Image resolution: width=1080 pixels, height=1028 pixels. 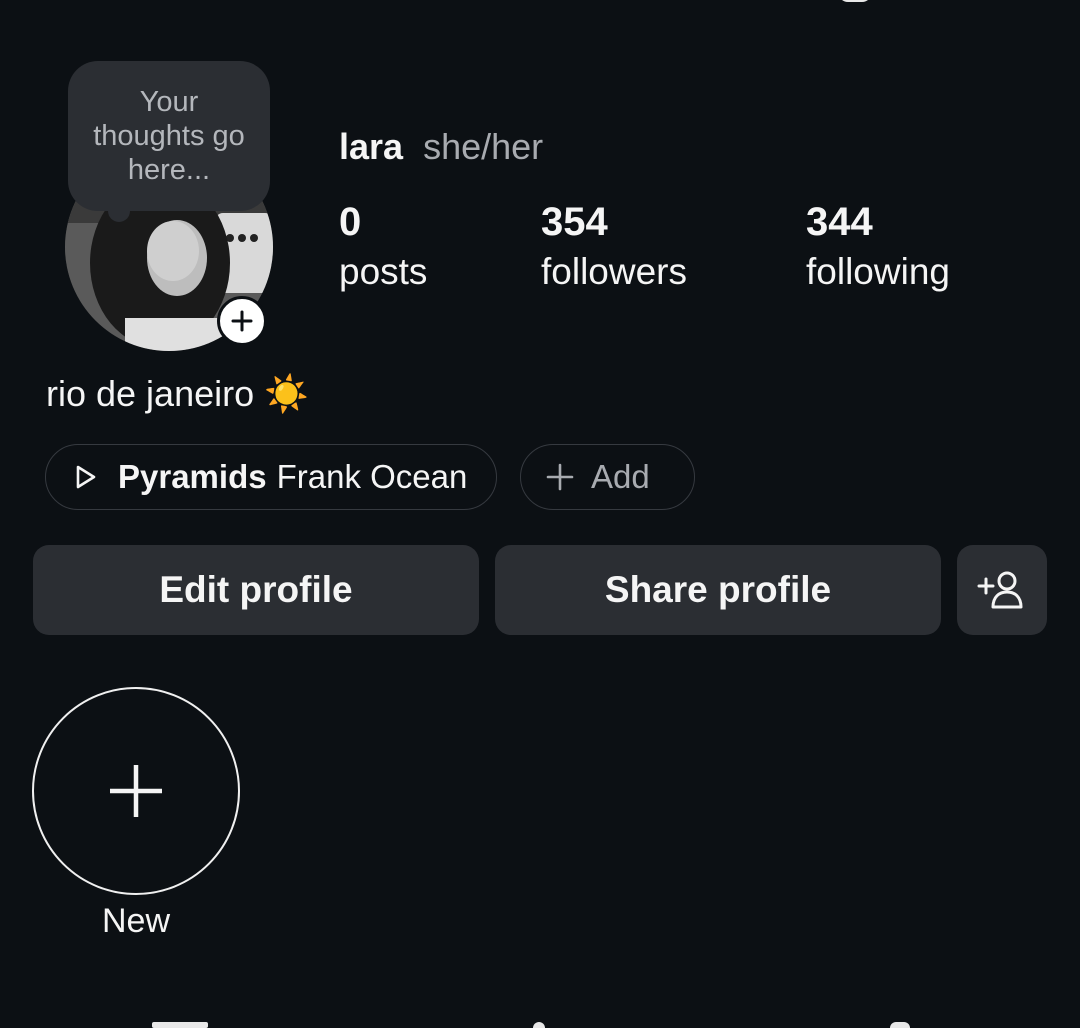 I want to click on tagged-tab-icon, so click(x=900, y=1025).